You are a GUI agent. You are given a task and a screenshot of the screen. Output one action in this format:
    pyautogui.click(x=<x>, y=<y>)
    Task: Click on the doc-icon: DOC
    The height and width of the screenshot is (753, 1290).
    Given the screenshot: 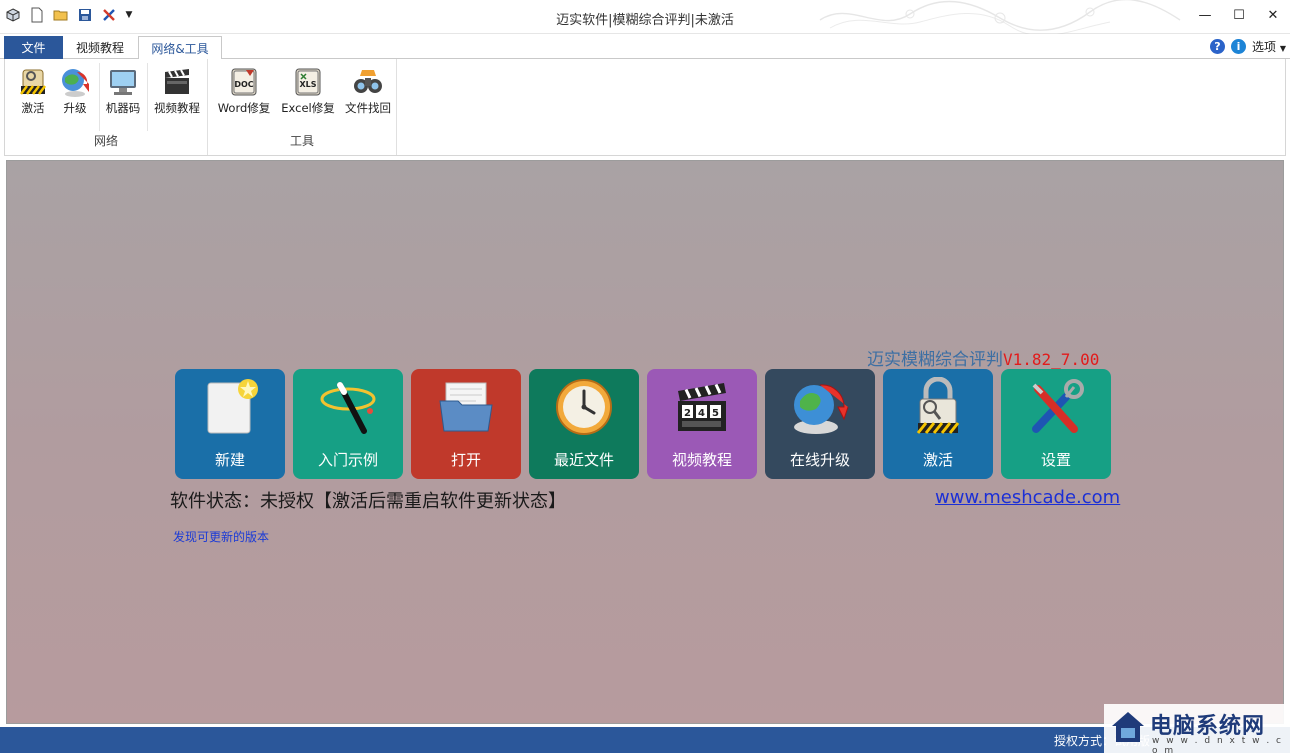 What is the action you would take?
    pyautogui.click(x=244, y=82)
    